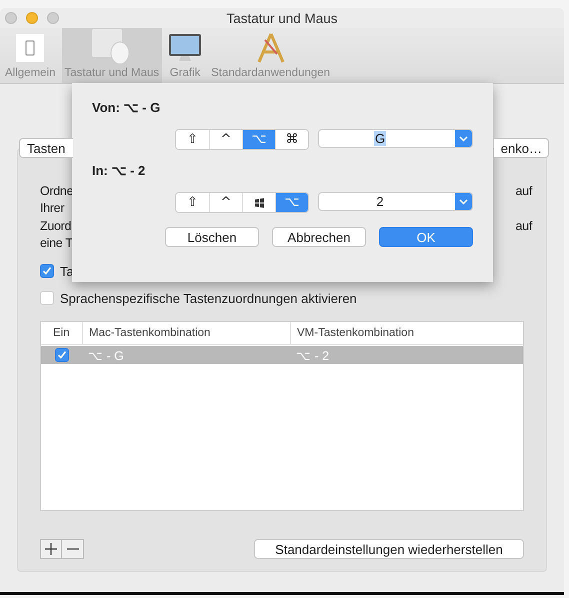 Image resolution: width=569 pixels, height=598 pixels. I want to click on description-text: eine T, so click(56, 243).